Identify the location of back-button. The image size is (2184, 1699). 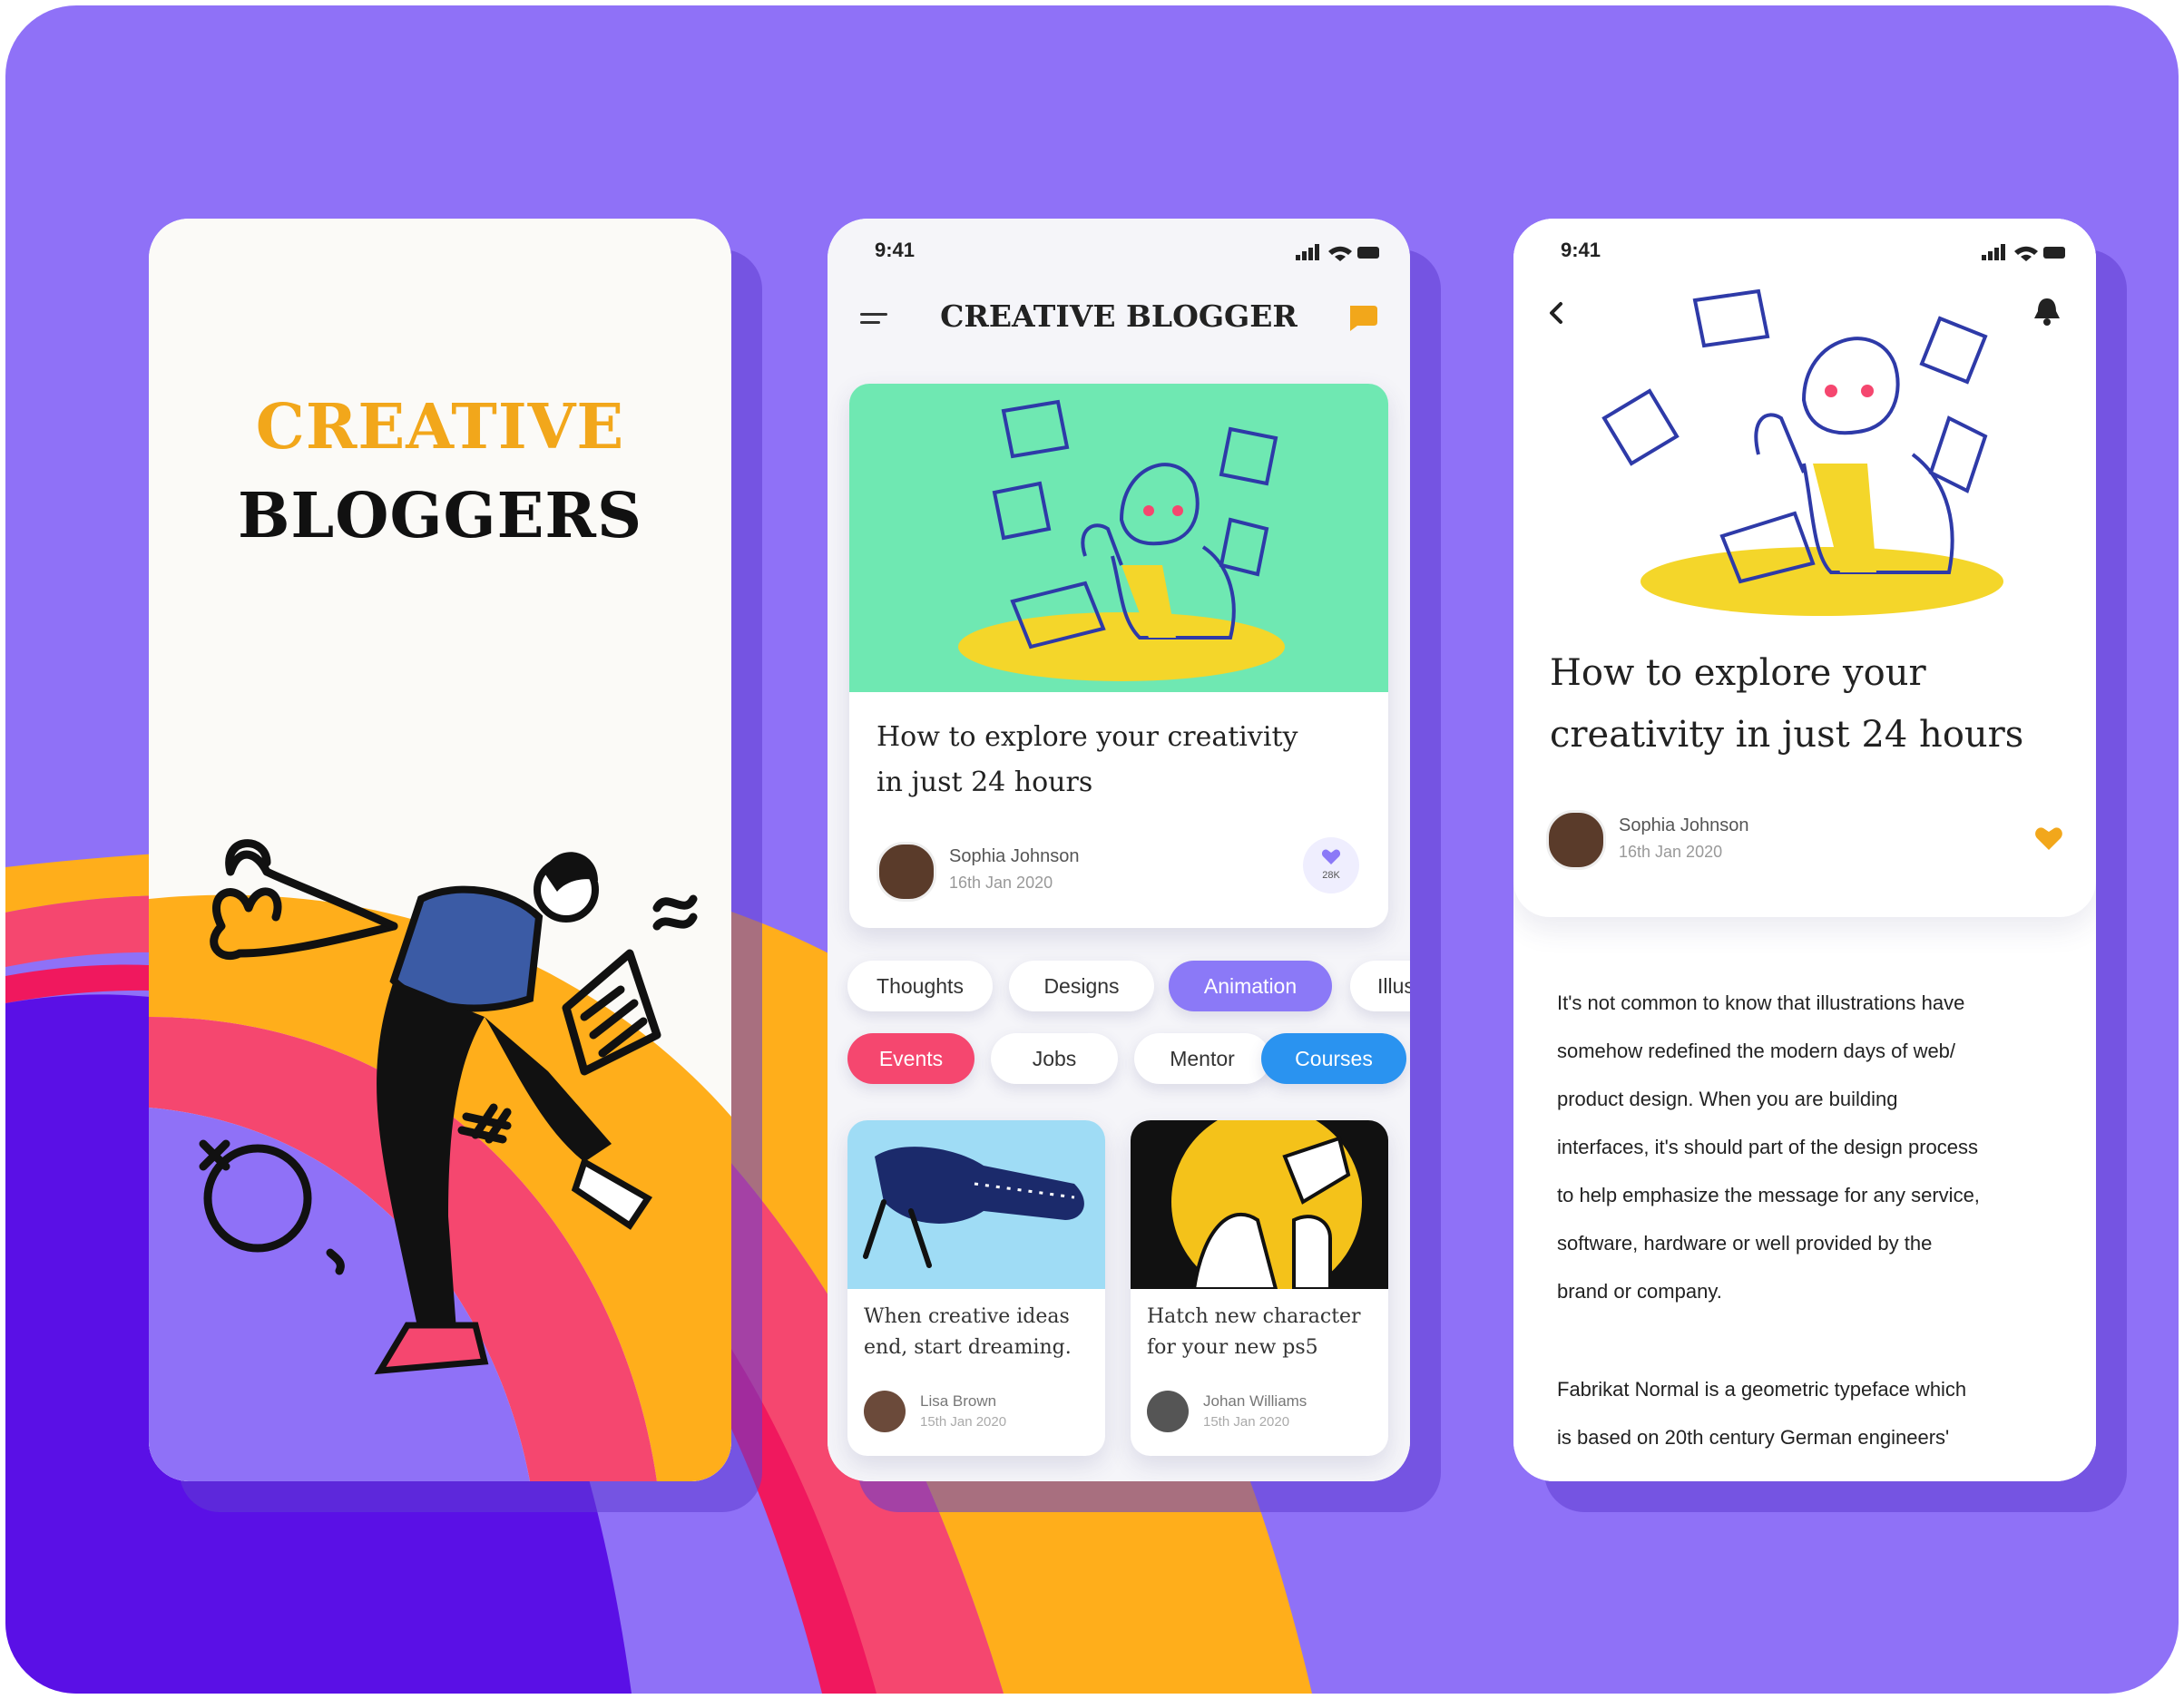
(1559, 313).